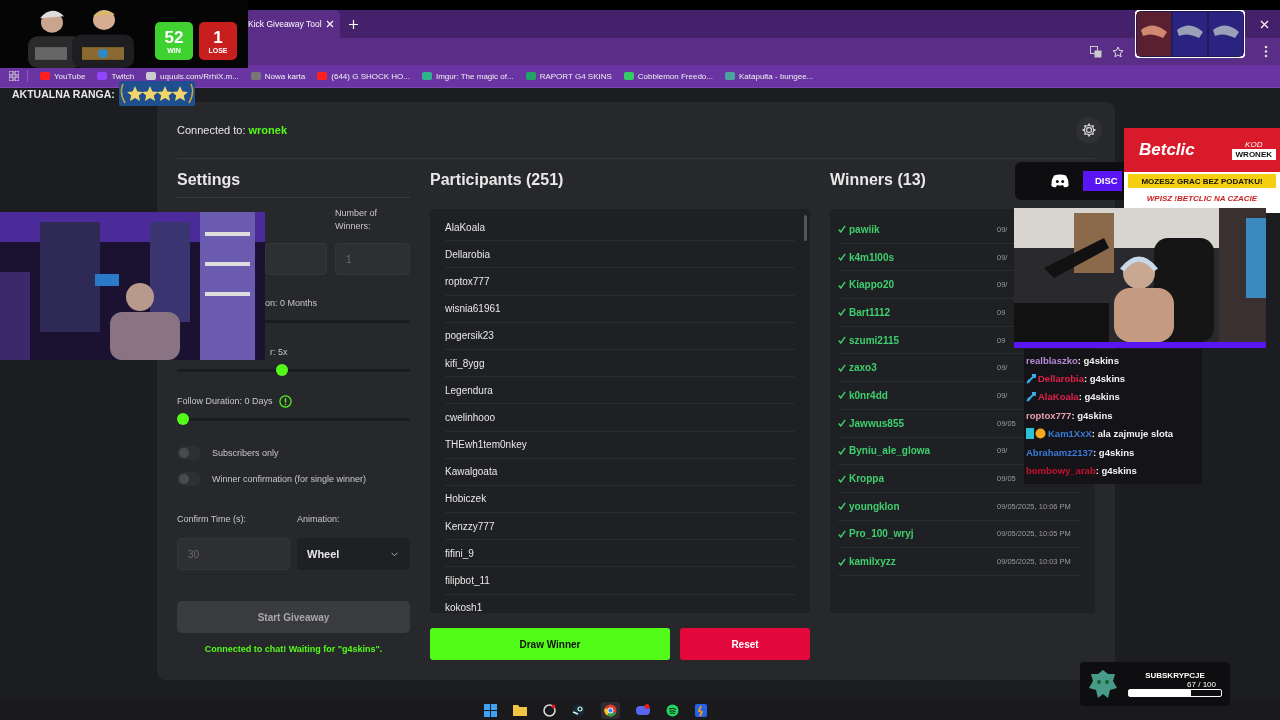 This screenshot has height=720, width=1280. Describe the element at coordinates (1175, 675) in the screenshot. I see `sub-goal-label: SUBSKRYPCJE` at that location.